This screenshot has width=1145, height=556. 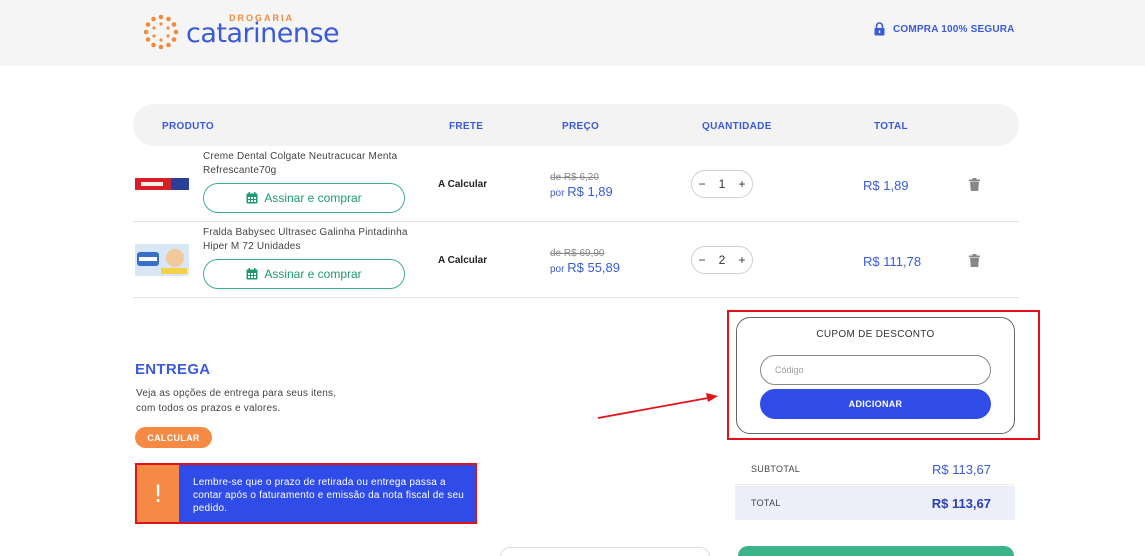 I want to click on subtotal-row: SUBTOTAL R$ 113,67, so click(x=875, y=468).